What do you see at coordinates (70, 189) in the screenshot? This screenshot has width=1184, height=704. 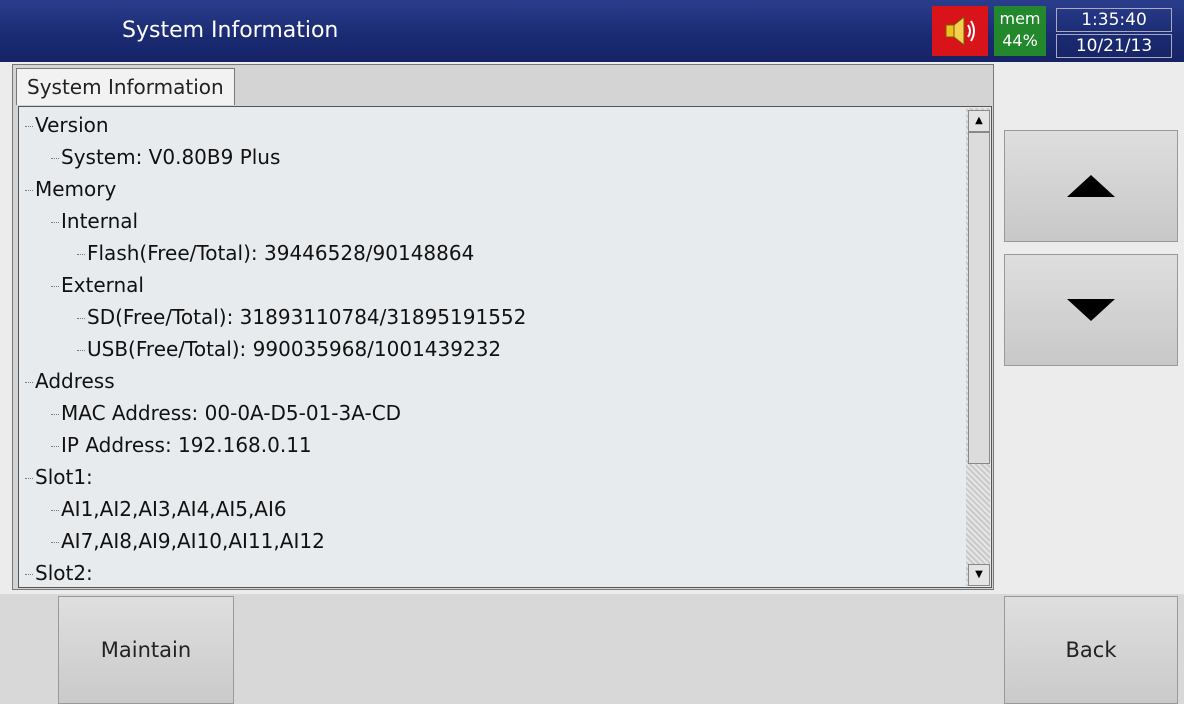 I see `tree-item: Memory` at bounding box center [70, 189].